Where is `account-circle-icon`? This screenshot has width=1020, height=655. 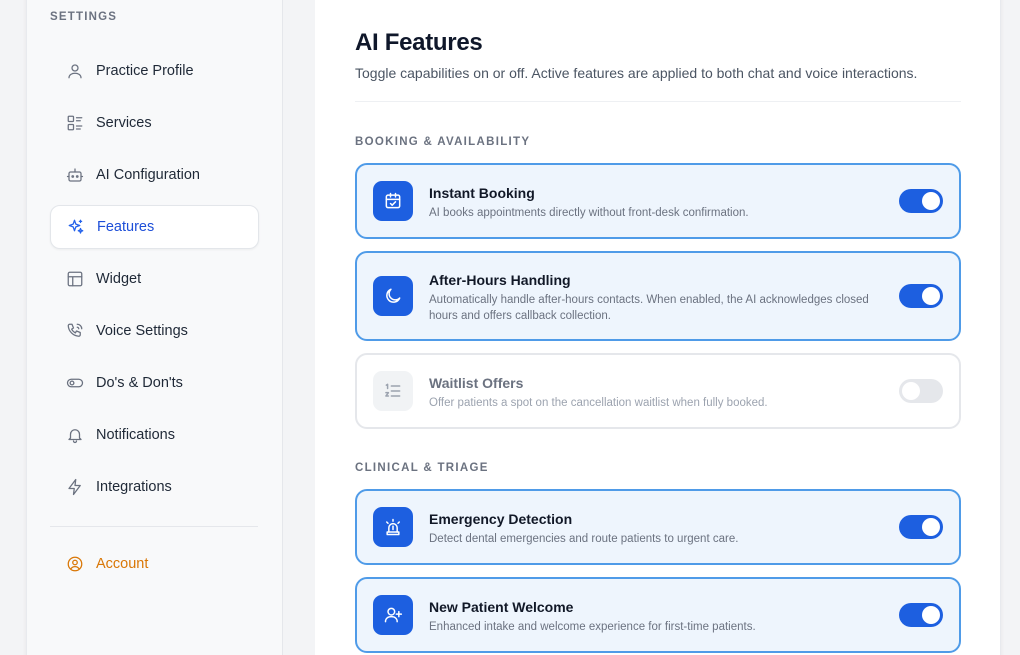 account-circle-icon is located at coordinates (75, 564).